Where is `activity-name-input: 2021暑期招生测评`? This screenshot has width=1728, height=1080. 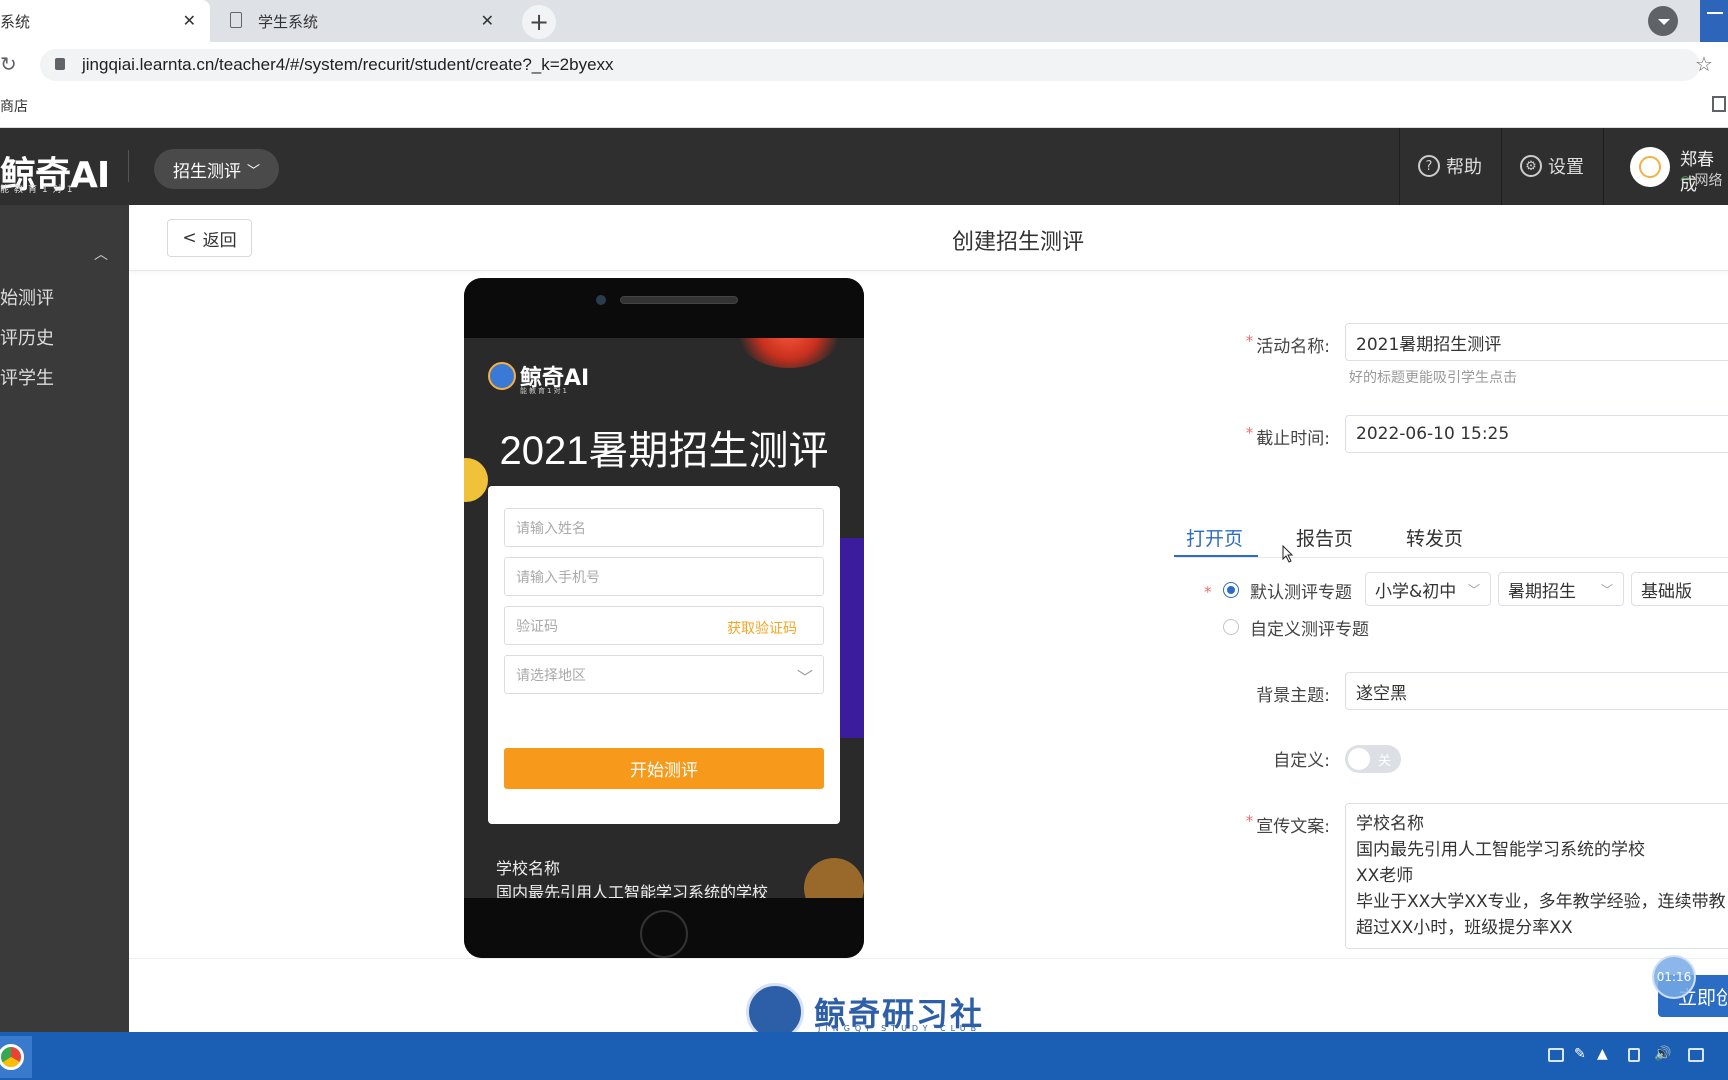 activity-name-input: 2021暑期招生测评 is located at coordinates (1536, 342).